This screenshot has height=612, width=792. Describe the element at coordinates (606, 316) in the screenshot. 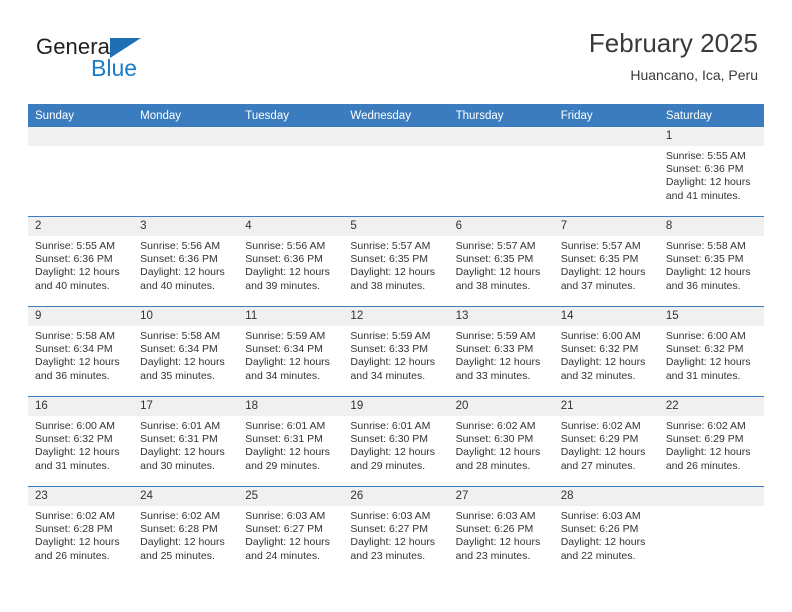

I see `day-number: 14` at that location.